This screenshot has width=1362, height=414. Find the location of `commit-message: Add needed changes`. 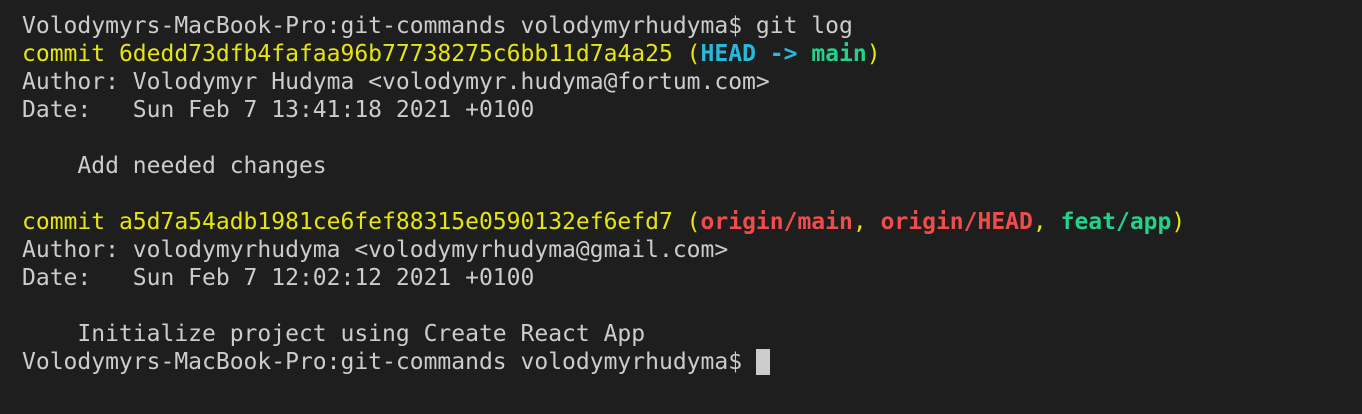

commit-message: Add needed changes is located at coordinates (174, 166).